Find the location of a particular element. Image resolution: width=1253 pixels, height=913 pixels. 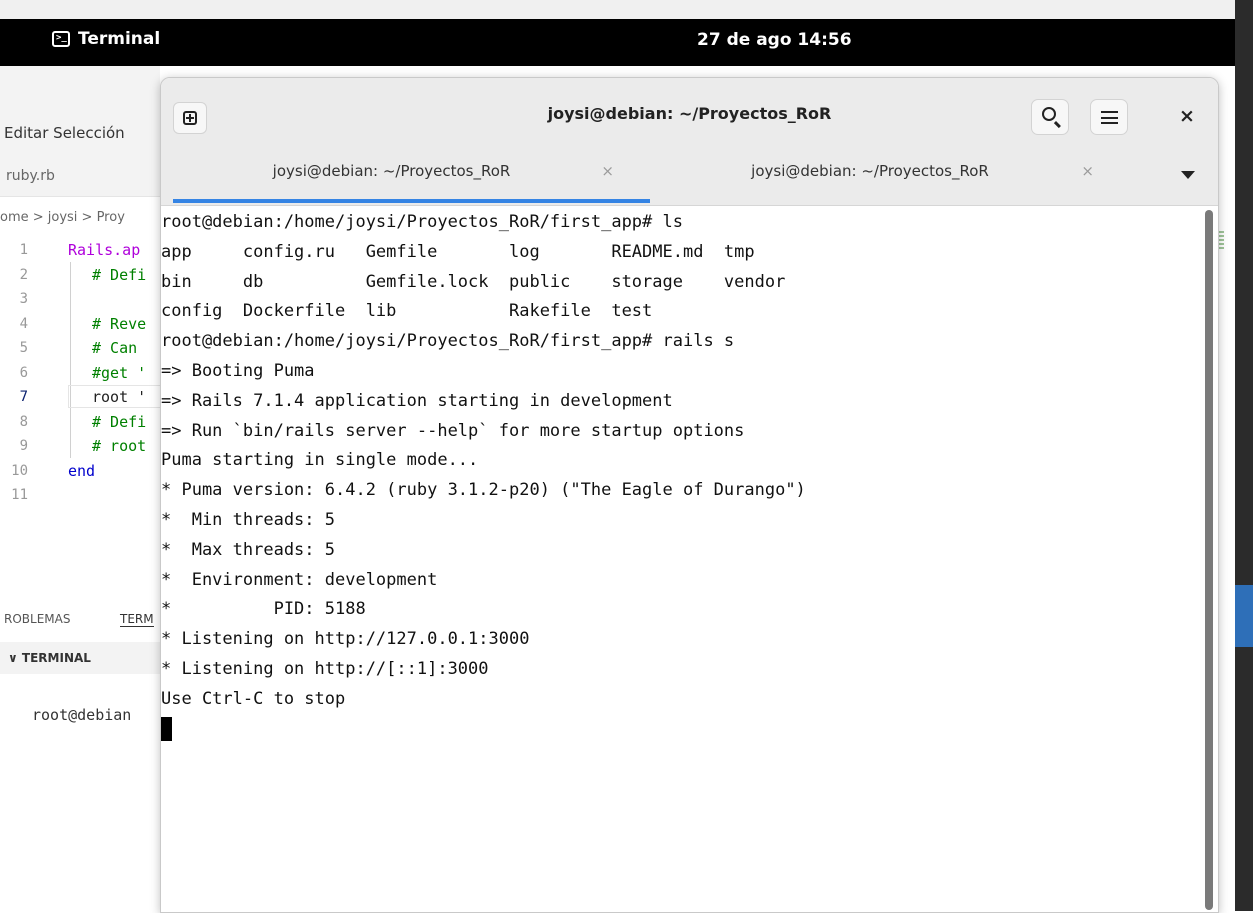

terminal-section-header: ∨ TERMINAL is located at coordinates (80, 658).